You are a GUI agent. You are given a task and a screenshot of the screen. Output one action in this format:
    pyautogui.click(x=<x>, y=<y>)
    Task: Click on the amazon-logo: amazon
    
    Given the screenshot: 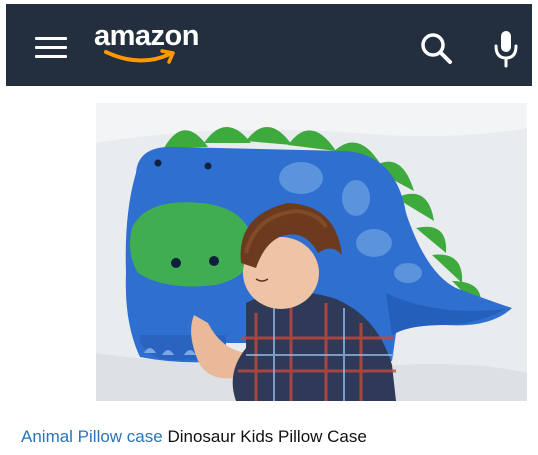 What is the action you would take?
    pyautogui.click(x=150, y=43)
    